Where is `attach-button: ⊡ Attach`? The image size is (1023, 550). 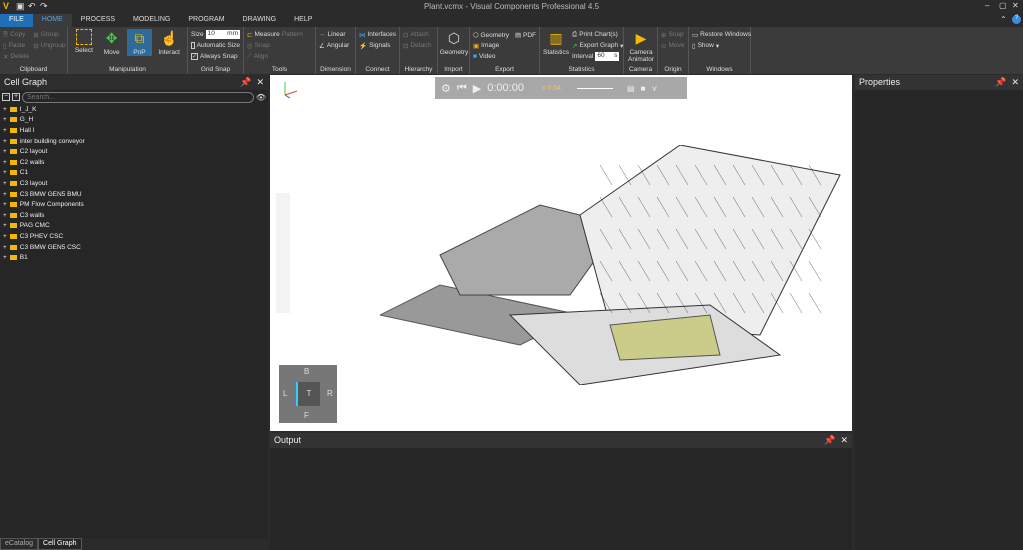
attach-button: ⊡ Attach is located at coordinates (418, 34).